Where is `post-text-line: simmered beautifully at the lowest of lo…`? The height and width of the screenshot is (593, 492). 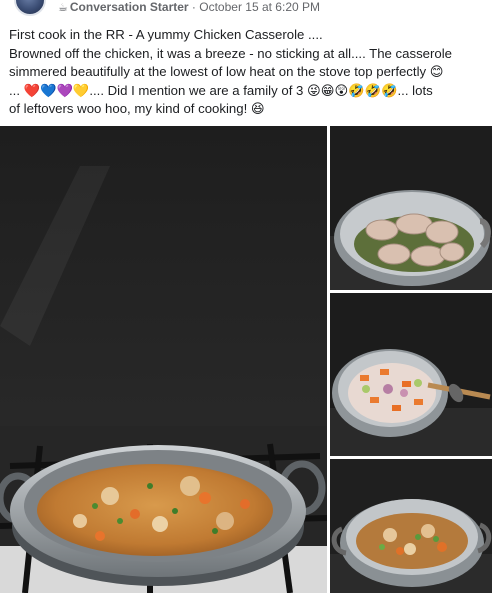
post-text-line: simmered beautifully at the lowest of lo… is located at coordinates (226, 71).